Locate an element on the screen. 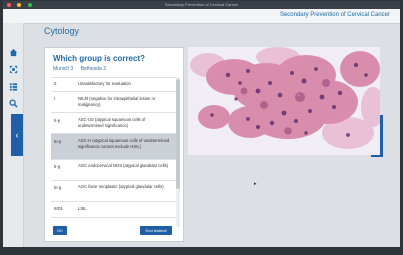 The height and width of the screenshot is (255, 403). header-title: Secondary Prevention of Cervical Cancer is located at coordinates (334, 15).